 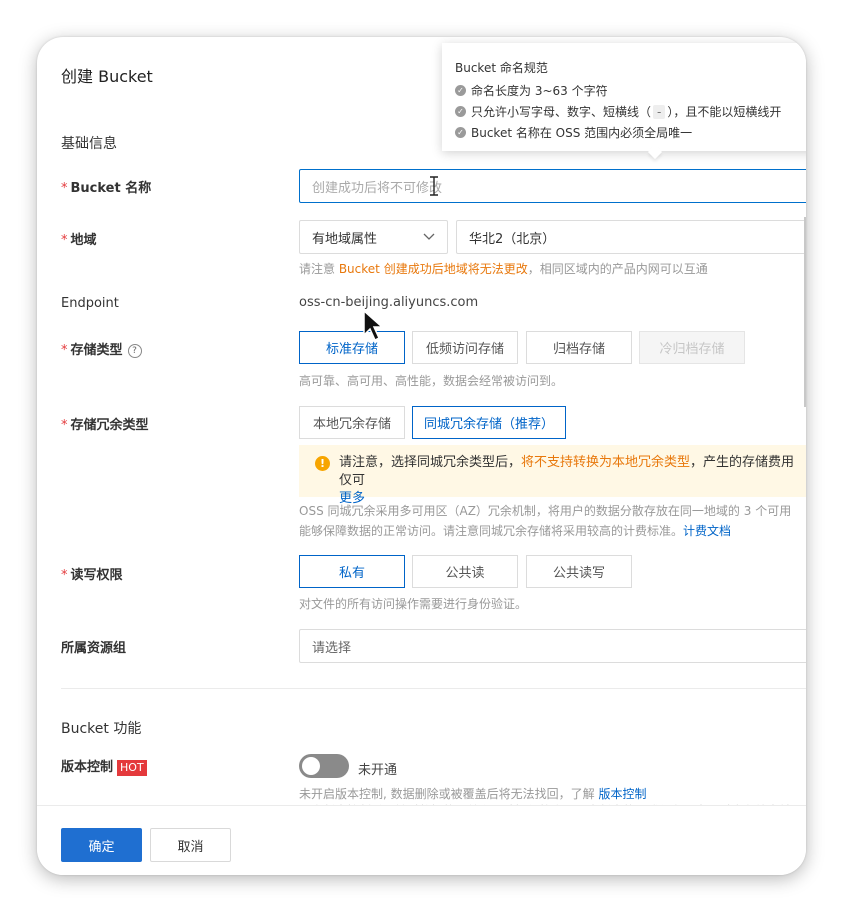 I want to click on dialog-title: 创建 Bucket, so click(x=107, y=76).